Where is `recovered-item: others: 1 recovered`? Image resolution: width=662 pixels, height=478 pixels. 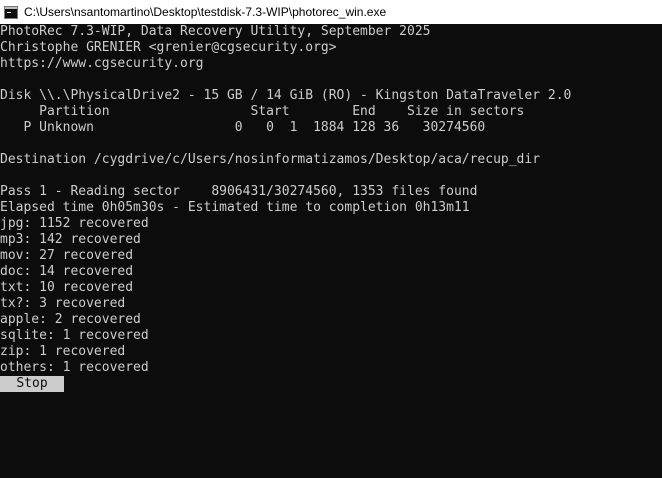
recovered-item: others: 1 recovered is located at coordinates (74, 367).